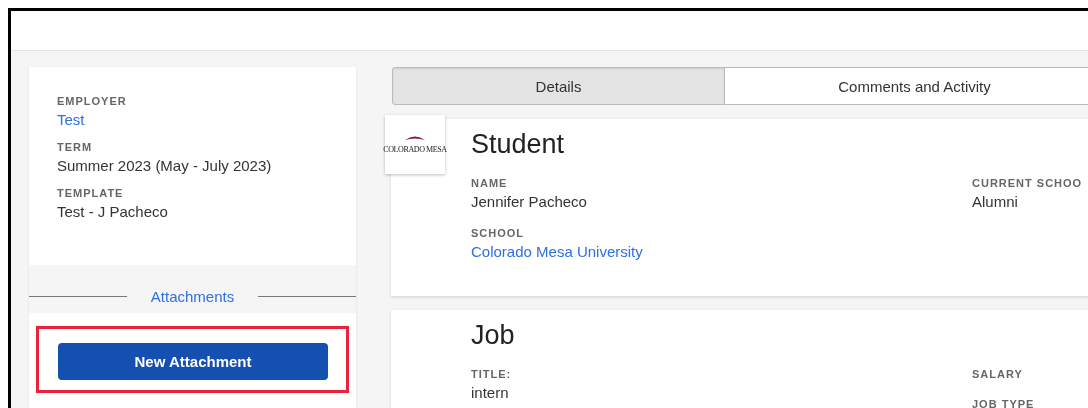 The height and width of the screenshot is (408, 1088). I want to click on field-label: TITLE:, so click(492, 374).